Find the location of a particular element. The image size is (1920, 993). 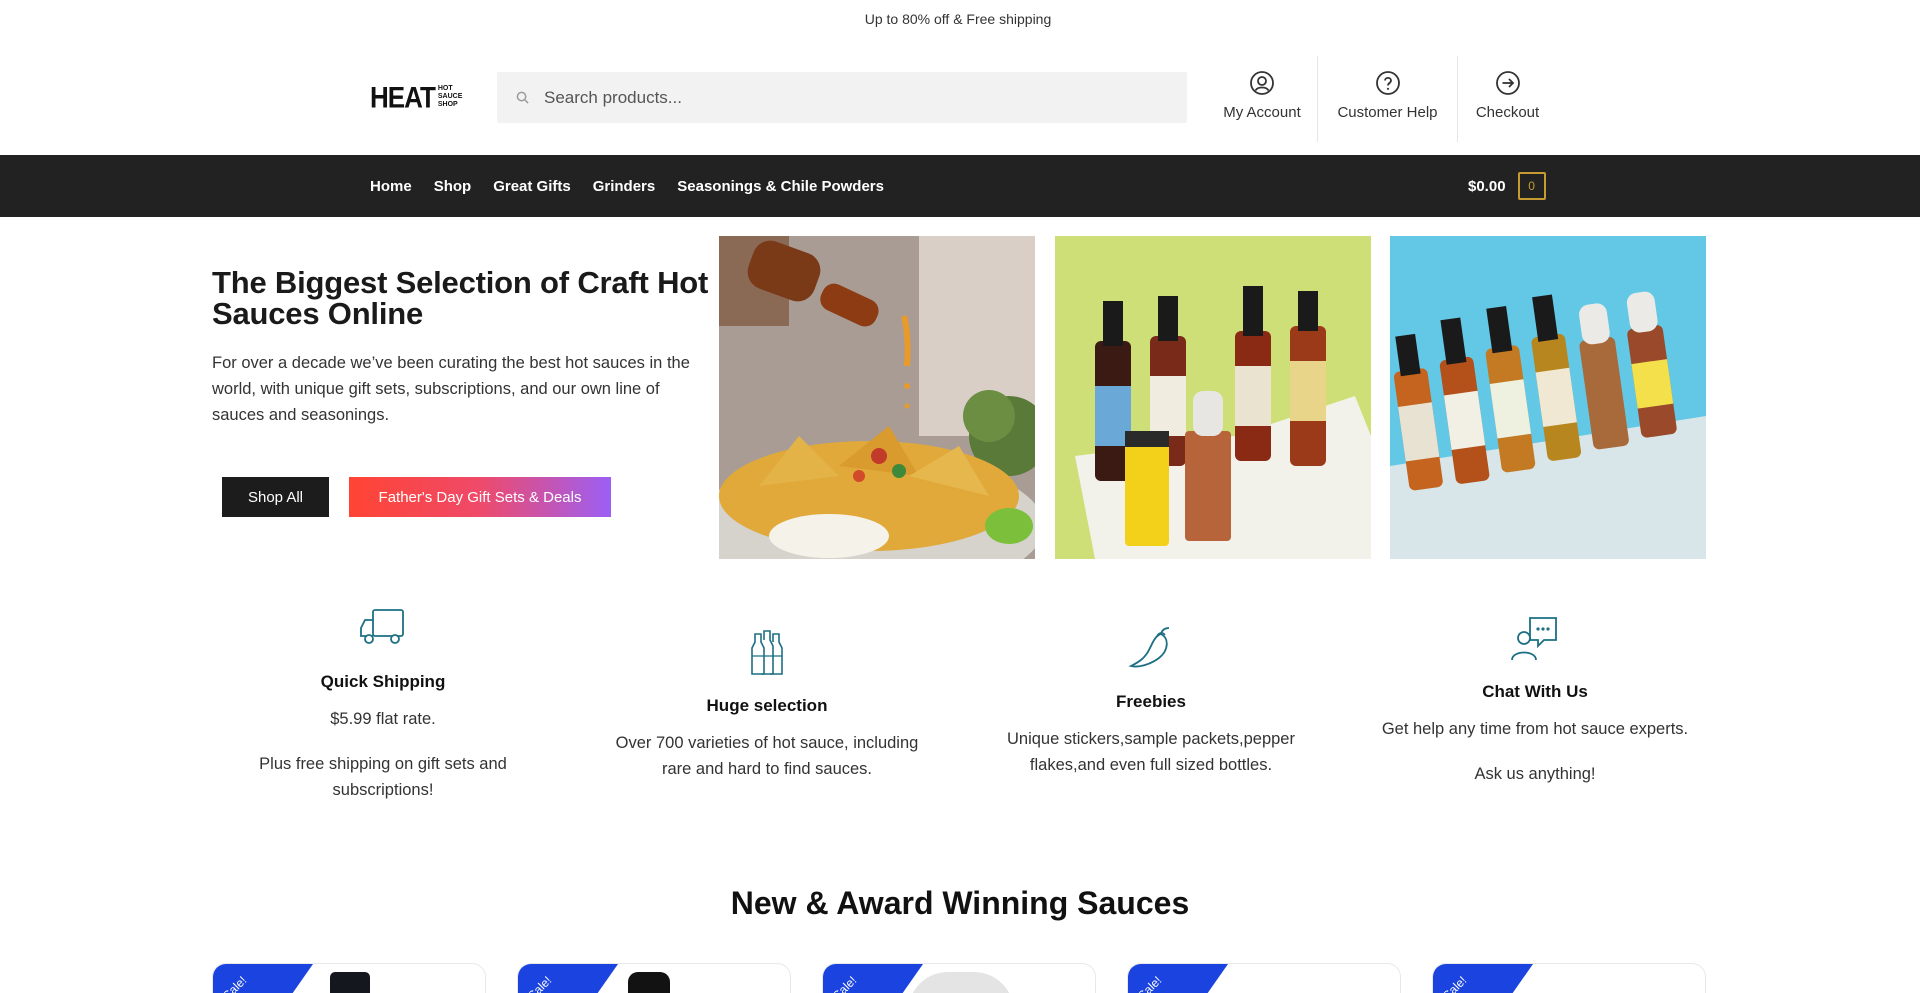

customer-help-link: Customer Help is located at coordinates (1387, 99).